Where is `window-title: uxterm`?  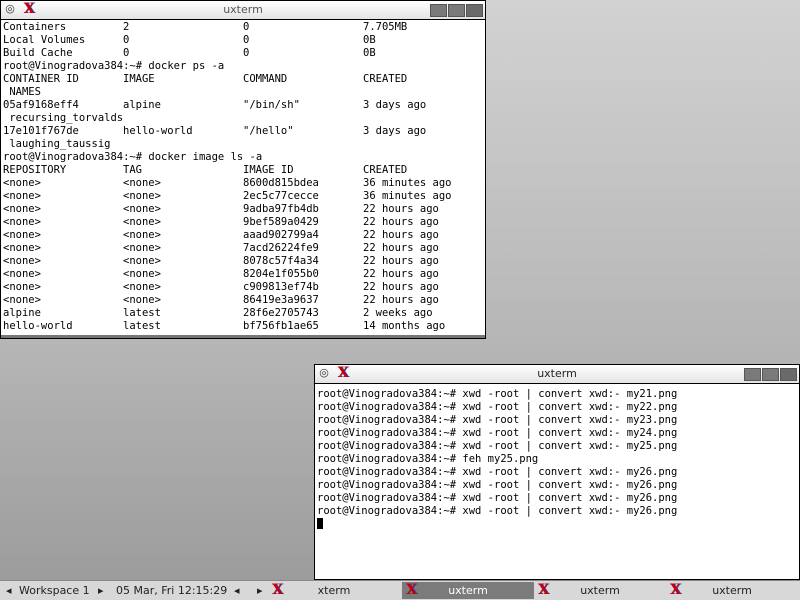
window-title: uxterm is located at coordinates (243, 9).